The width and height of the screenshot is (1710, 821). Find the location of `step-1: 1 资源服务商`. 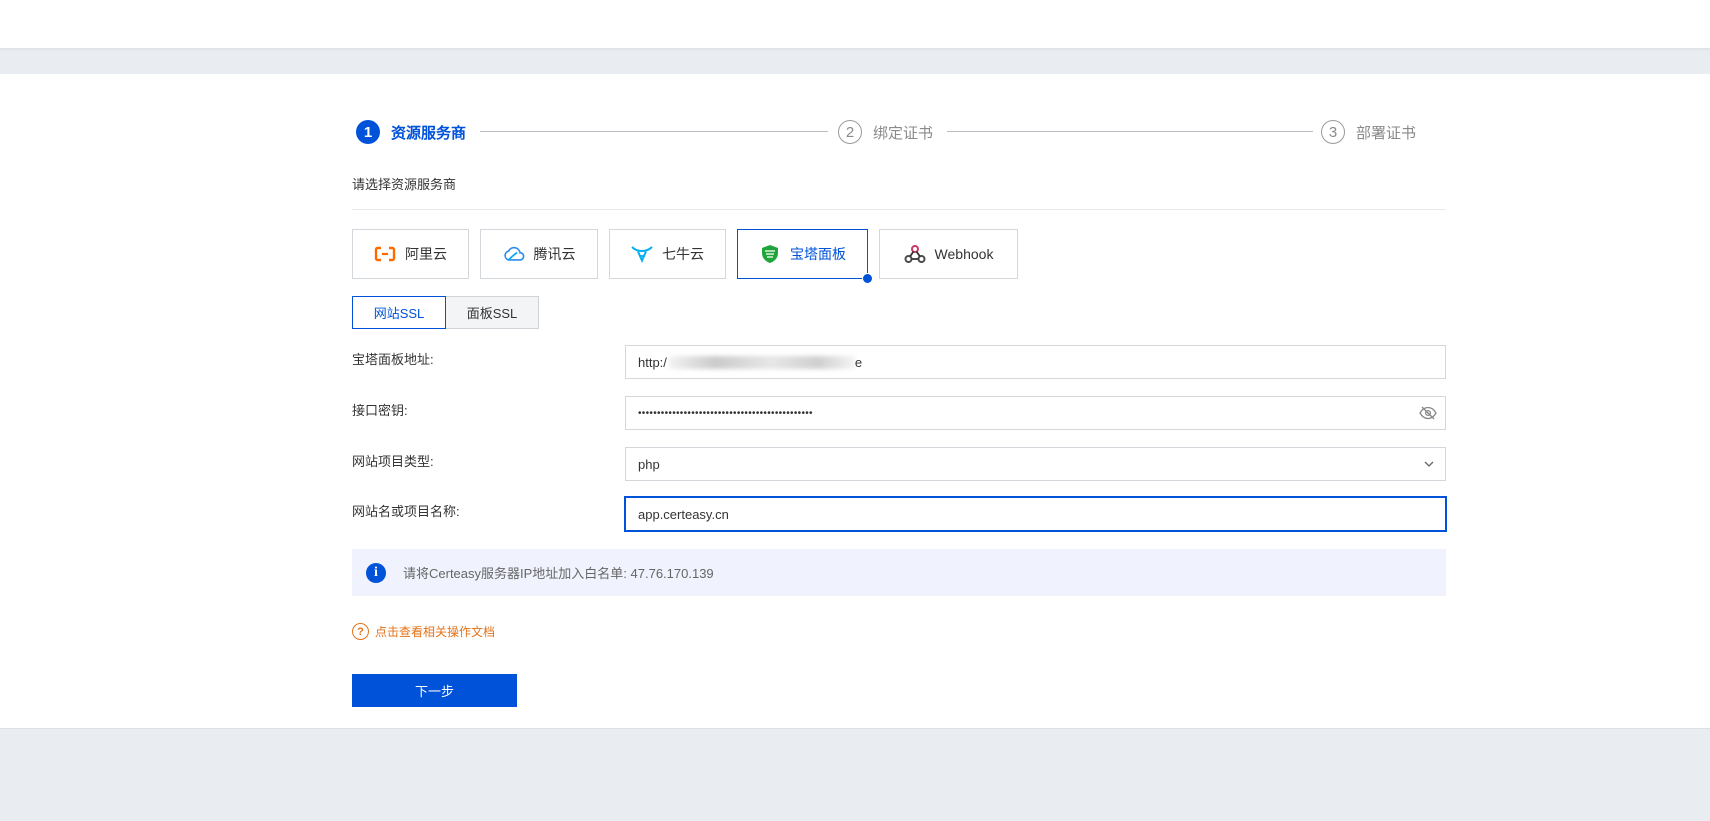

step-1: 1 资源服务商 is located at coordinates (411, 132).